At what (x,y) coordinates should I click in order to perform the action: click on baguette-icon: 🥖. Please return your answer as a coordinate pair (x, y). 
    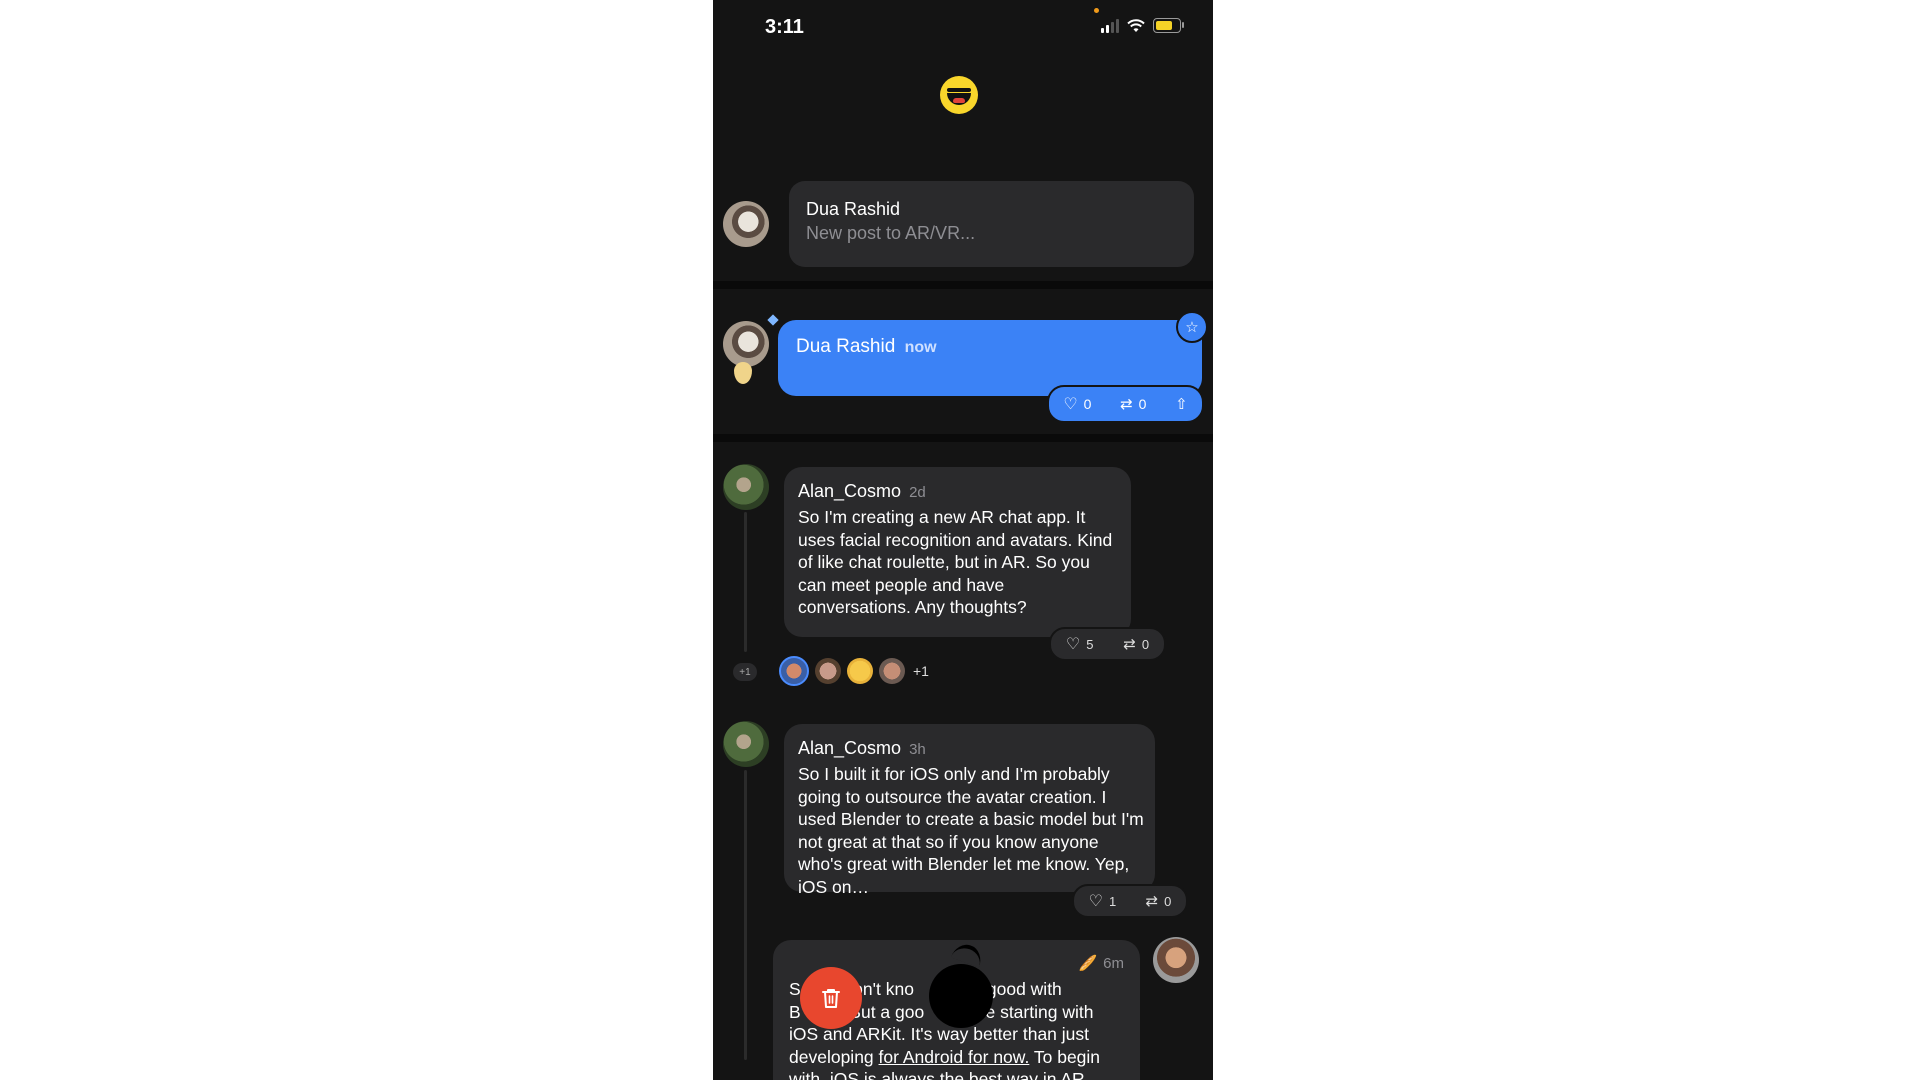
    Looking at the image, I should click on (1088, 963).